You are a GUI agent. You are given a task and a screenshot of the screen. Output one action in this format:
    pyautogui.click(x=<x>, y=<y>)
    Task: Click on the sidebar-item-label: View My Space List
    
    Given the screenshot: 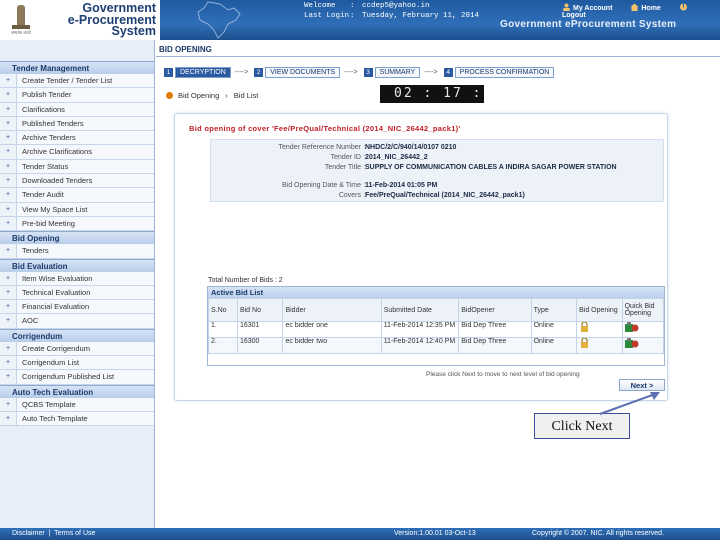 What is the action you would take?
    pyautogui.click(x=55, y=209)
    